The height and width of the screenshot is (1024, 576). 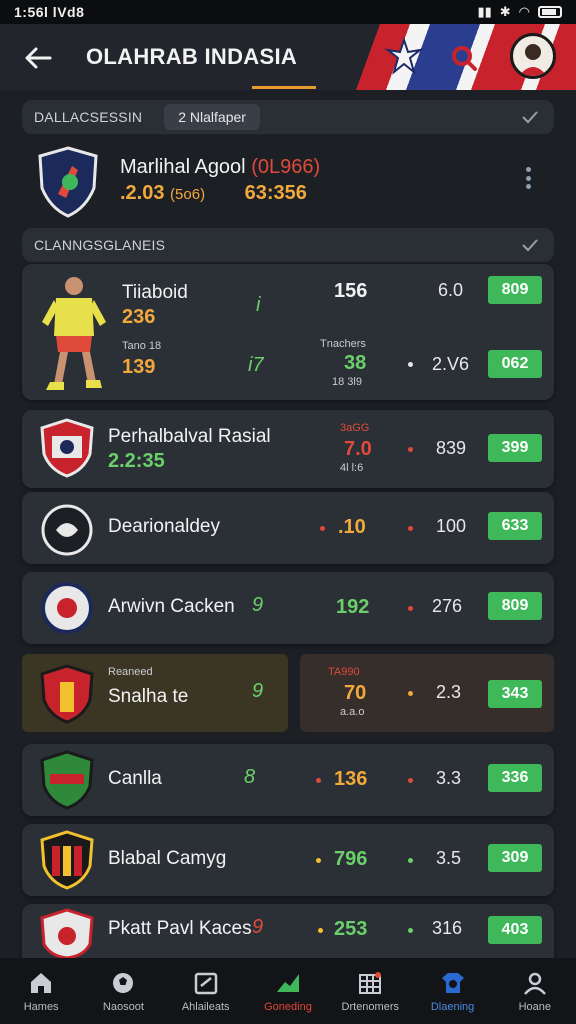 What do you see at coordinates (288, 780) in the screenshot?
I see `match-card: Canlla 8 136 3.3 336` at bounding box center [288, 780].